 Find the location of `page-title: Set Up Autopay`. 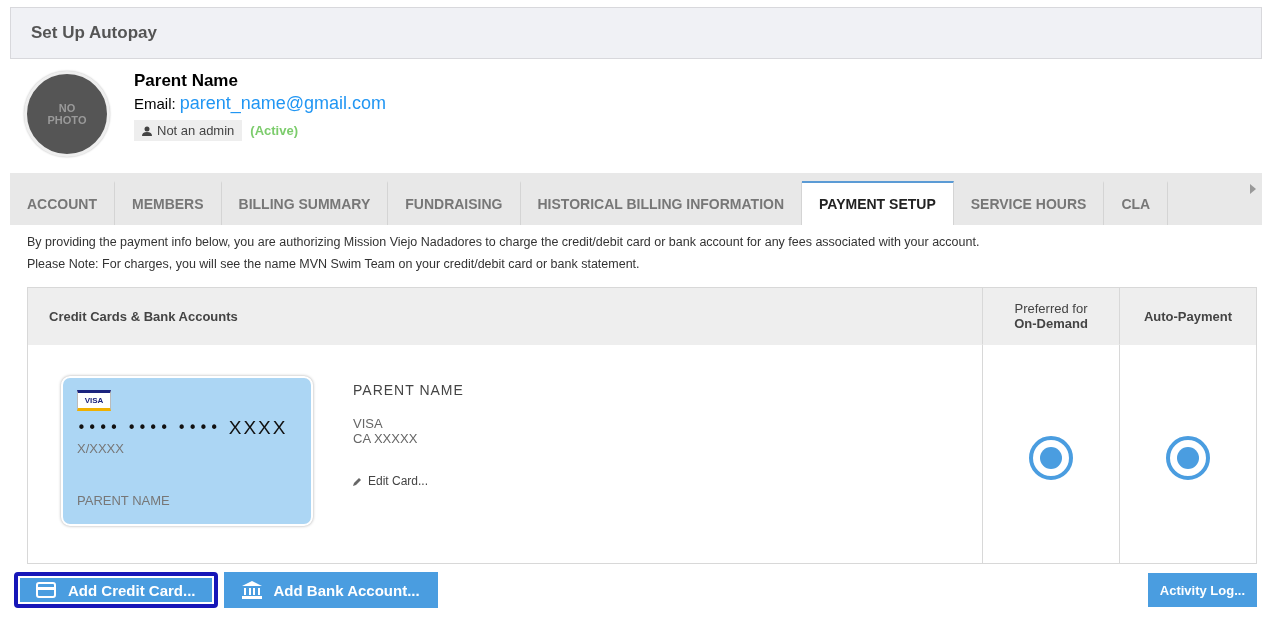

page-title: Set Up Autopay is located at coordinates (94, 33).